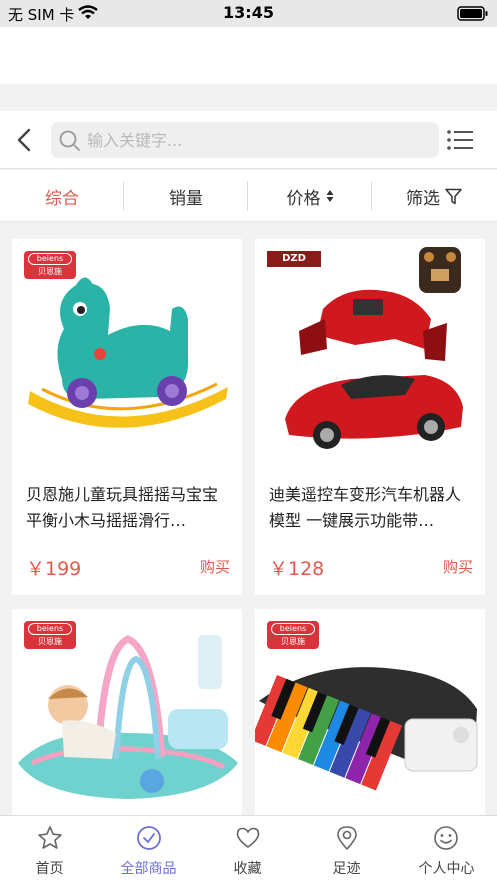  I want to click on search-icon, so click(69, 140).